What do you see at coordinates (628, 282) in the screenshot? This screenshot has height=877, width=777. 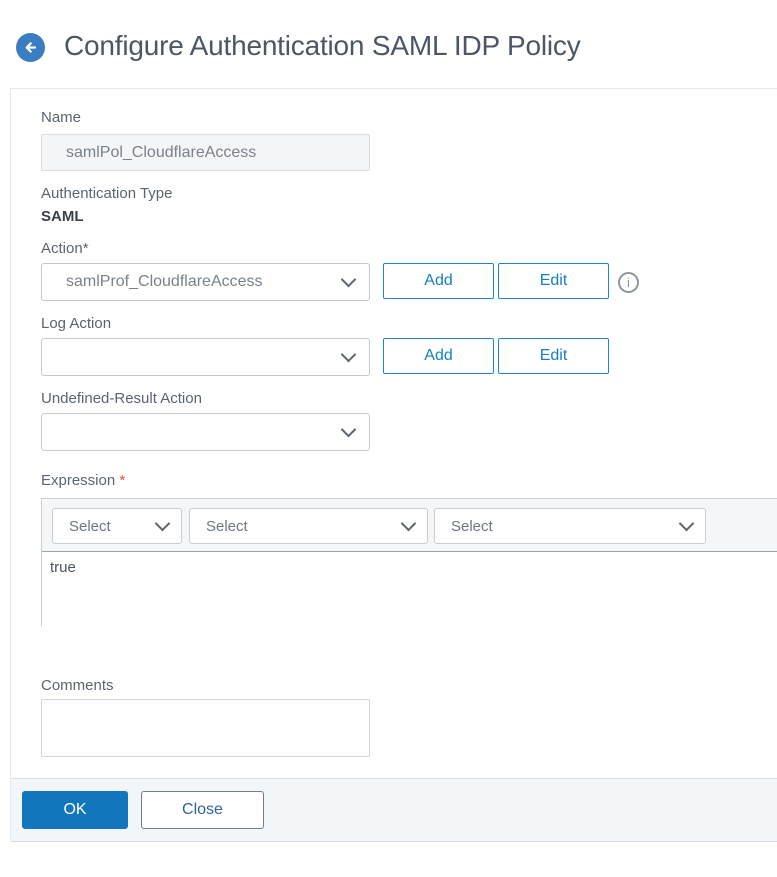 I see `info-icon: i` at bounding box center [628, 282].